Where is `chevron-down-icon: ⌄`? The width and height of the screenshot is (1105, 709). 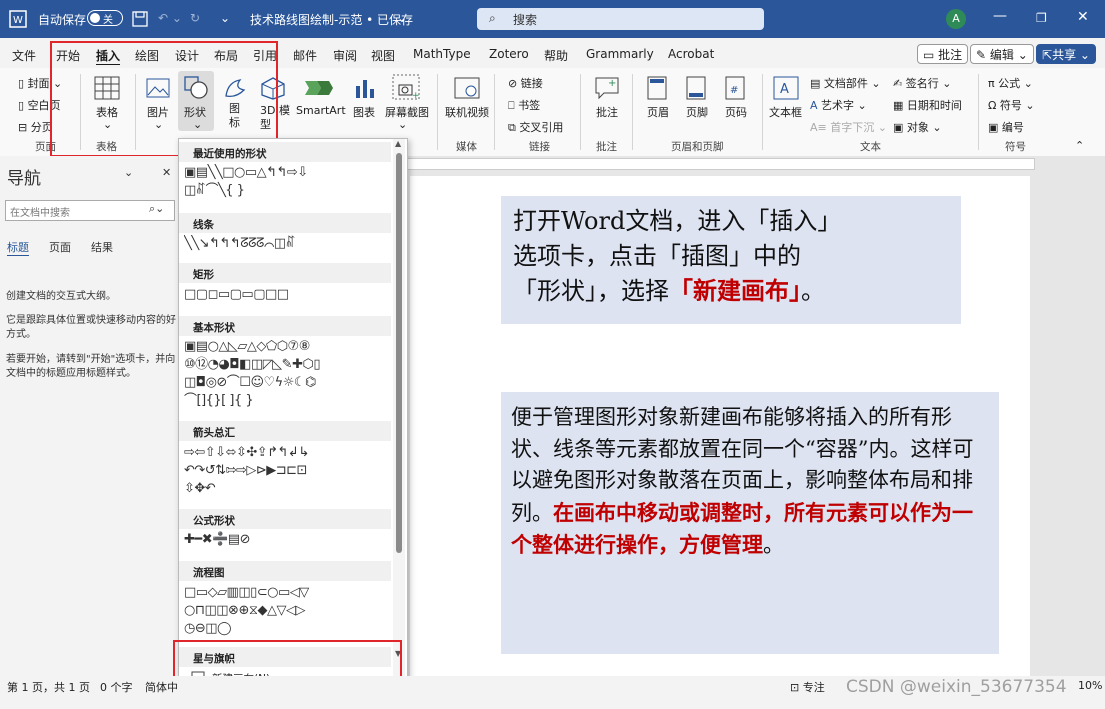
chevron-down-icon: ⌄ is located at coordinates (402, 18).